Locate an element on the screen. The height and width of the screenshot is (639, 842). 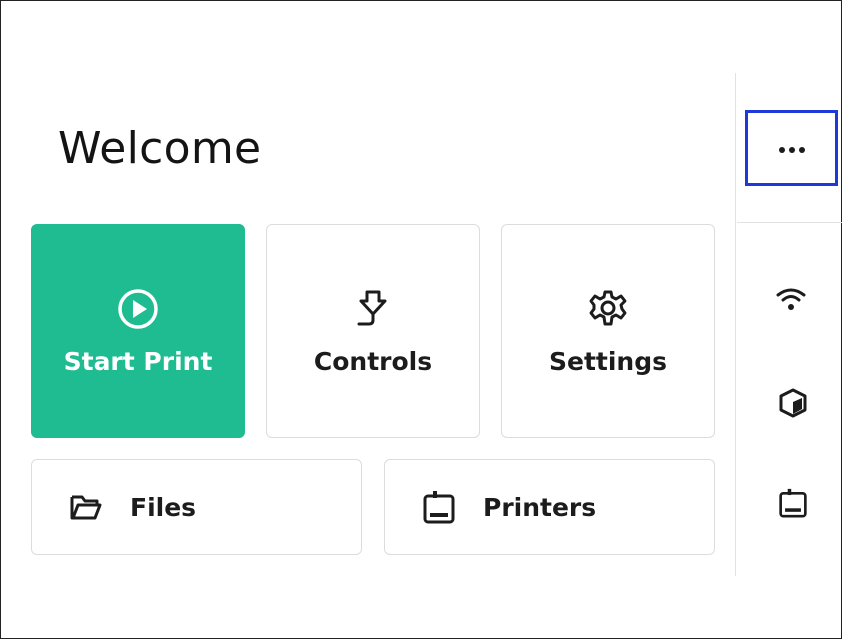
settings-button: Settings is located at coordinates (608, 331).